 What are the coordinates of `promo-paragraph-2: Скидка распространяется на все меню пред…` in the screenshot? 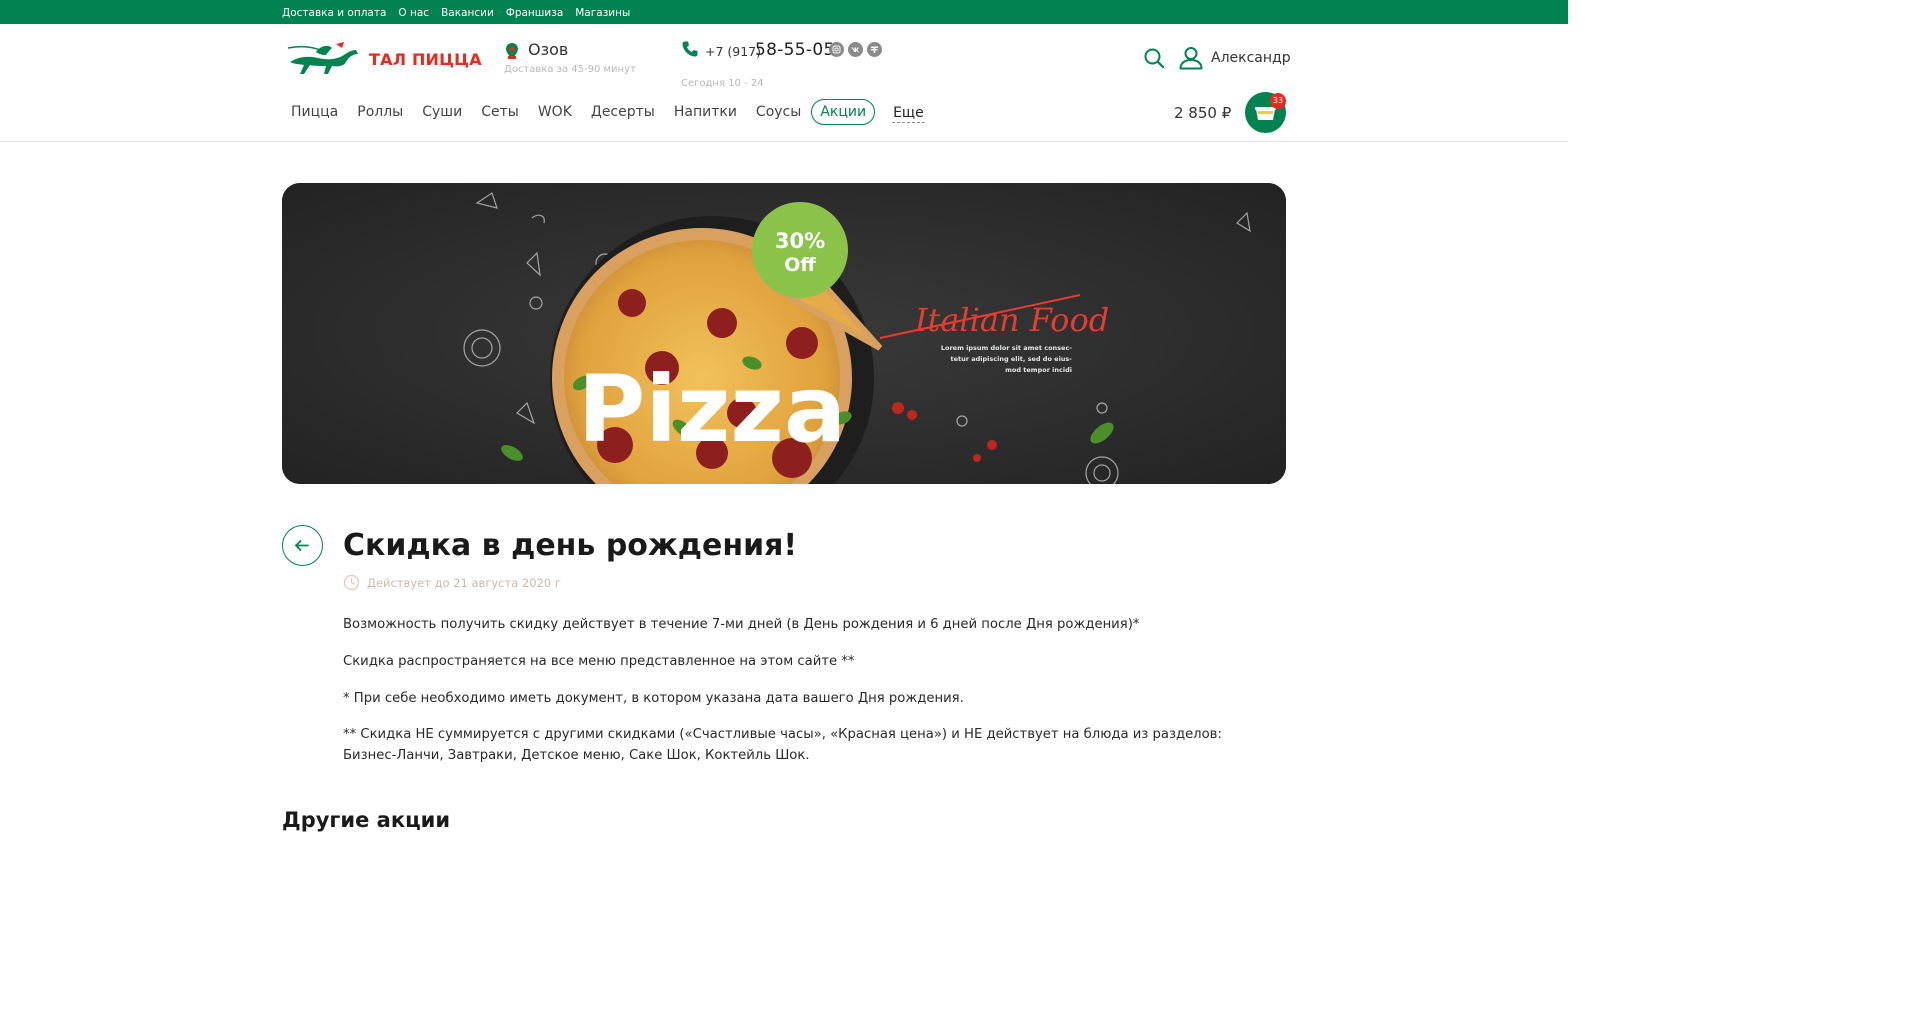 It's located at (599, 661).